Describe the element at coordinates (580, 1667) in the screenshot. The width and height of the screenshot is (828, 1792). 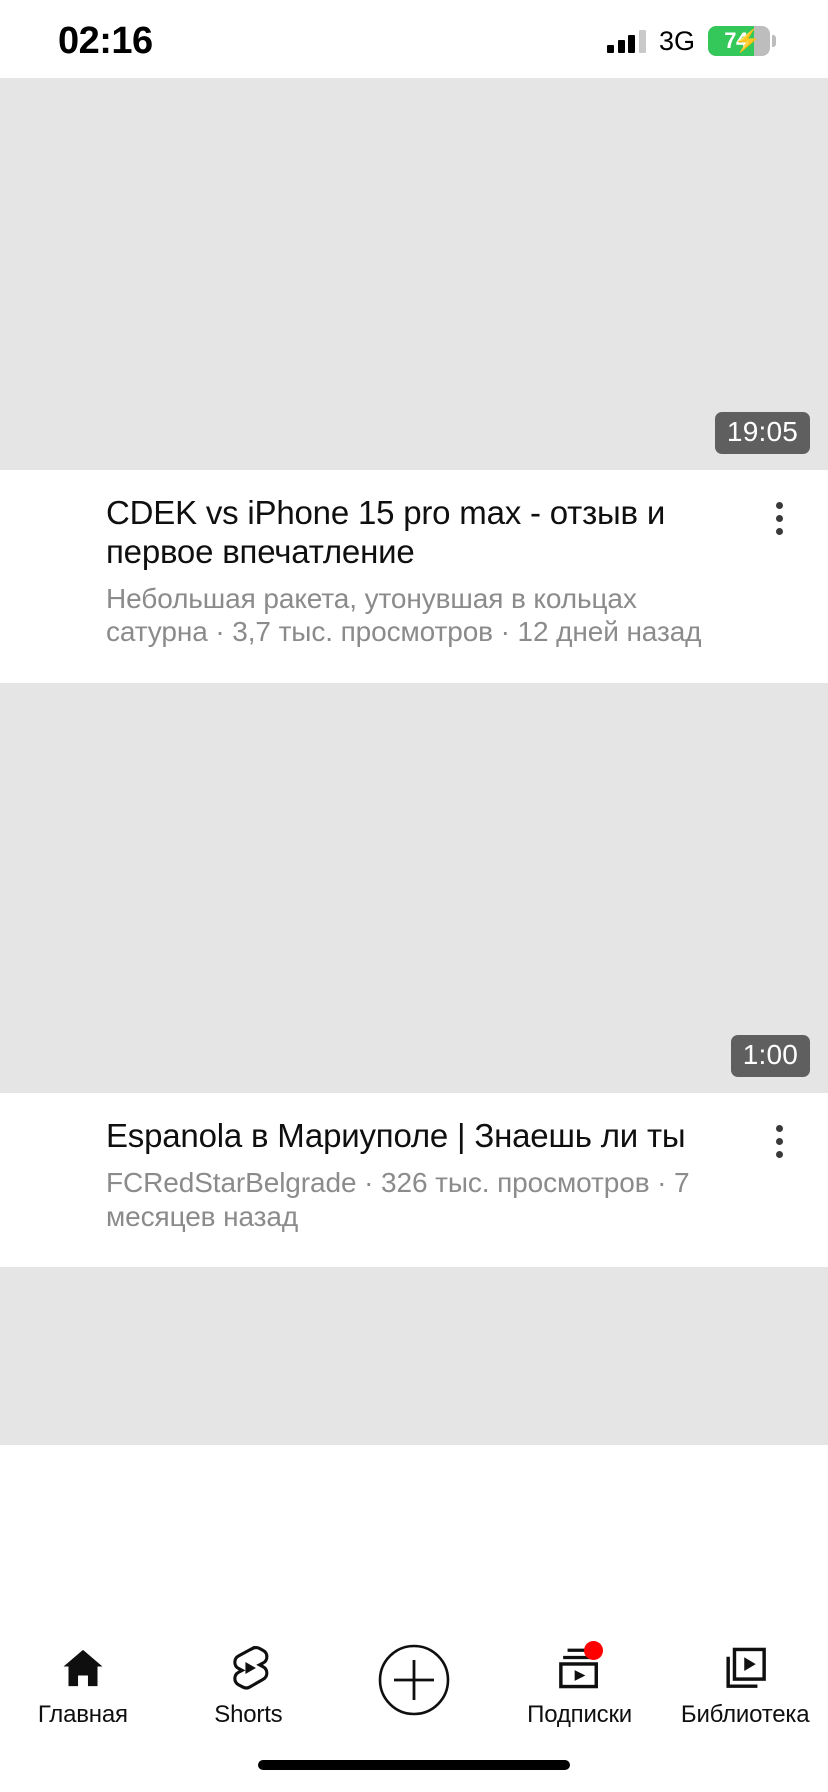
I see `subscriptions-icon` at that location.